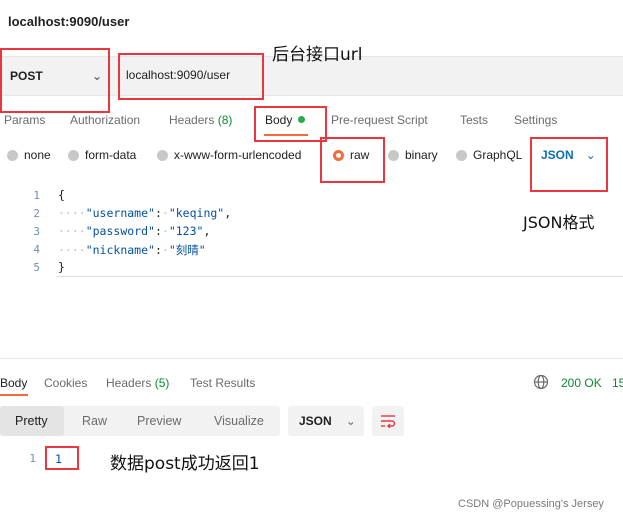 This screenshot has width=623, height=520. Describe the element at coordinates (36, 249) in the screenshot. I see `line-number: 4` at that location.